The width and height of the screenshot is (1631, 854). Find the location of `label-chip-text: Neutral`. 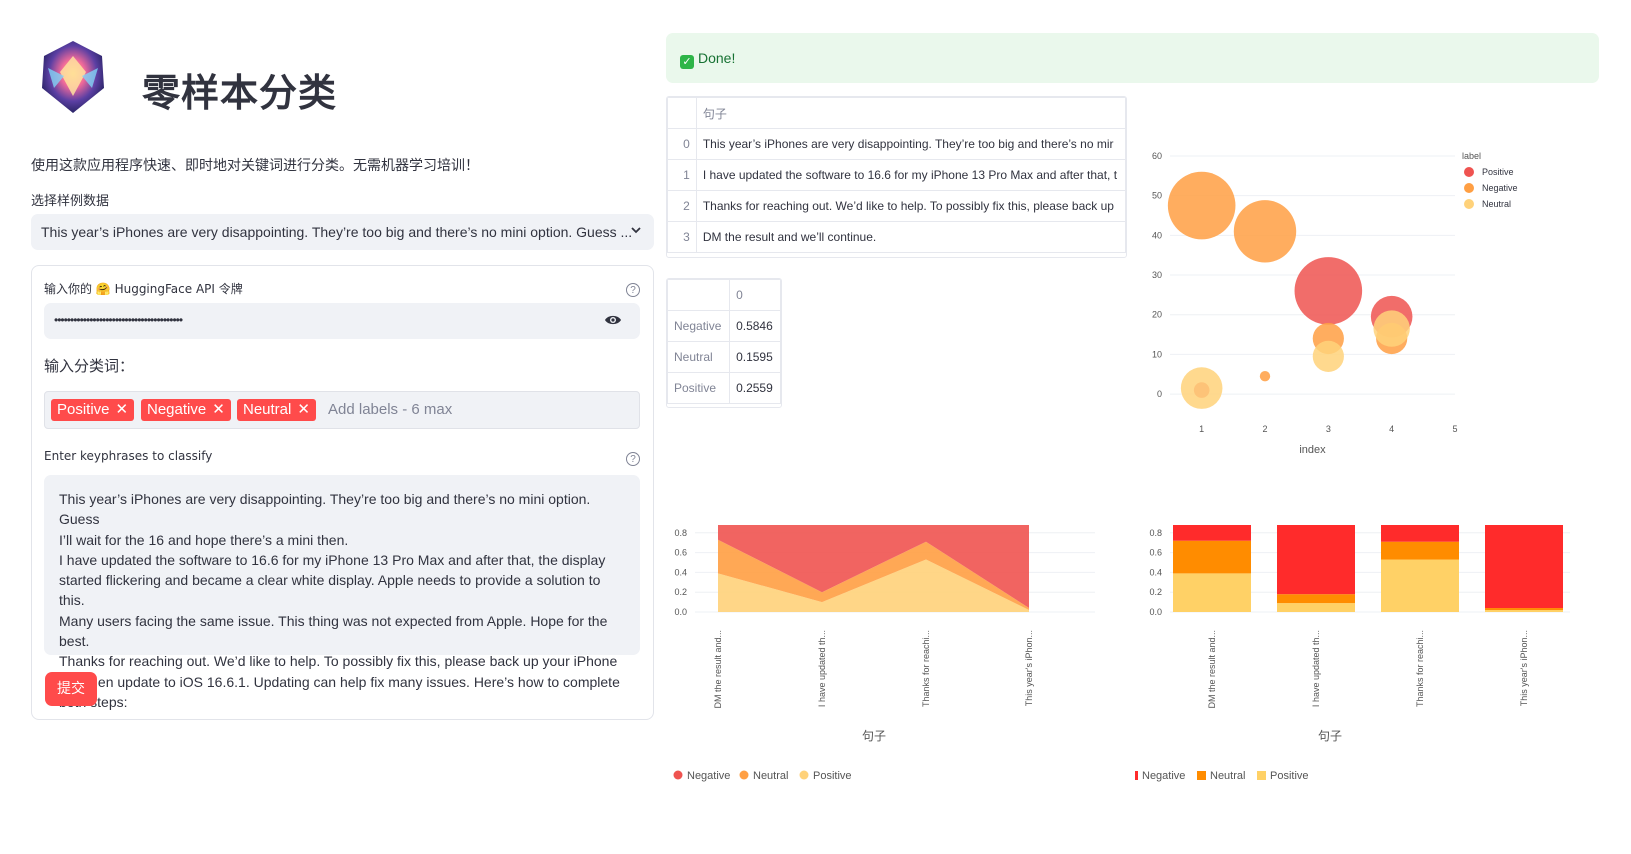

label-chip-text: Neutral is located at coordinates (267, 409).